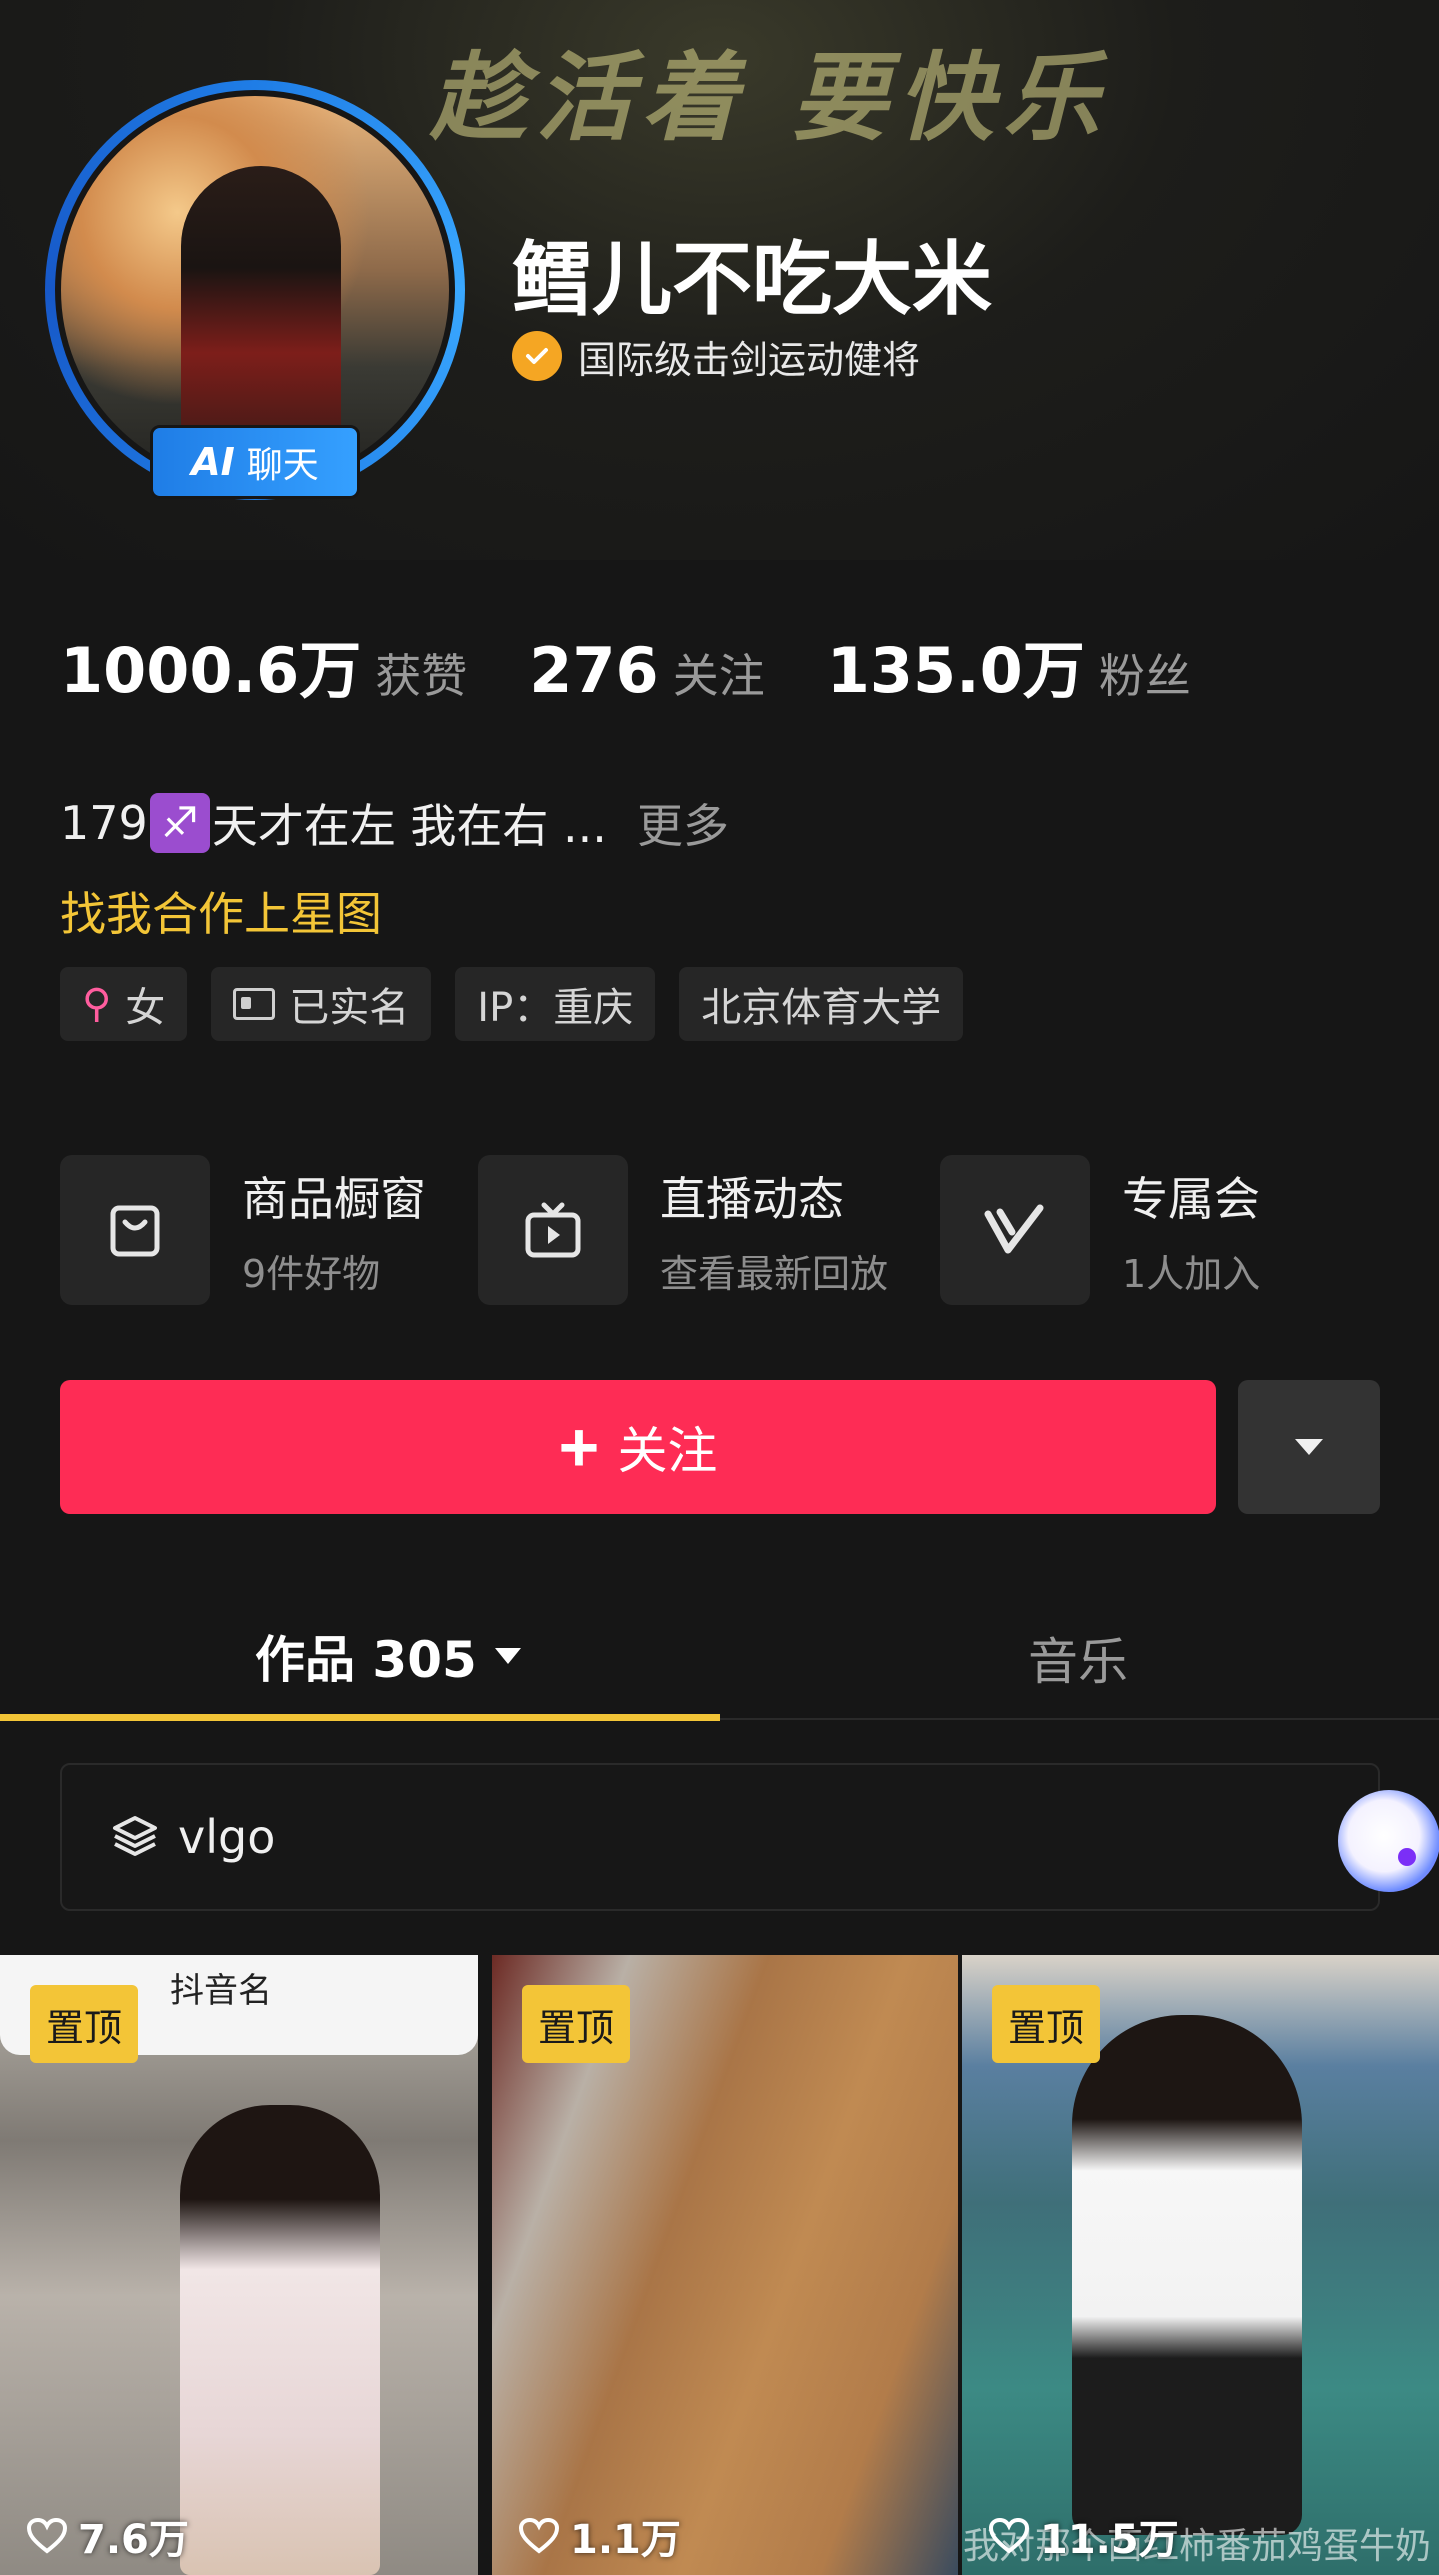  I want to click on ip-location-label: IP：重庆, so click(555, 1008).